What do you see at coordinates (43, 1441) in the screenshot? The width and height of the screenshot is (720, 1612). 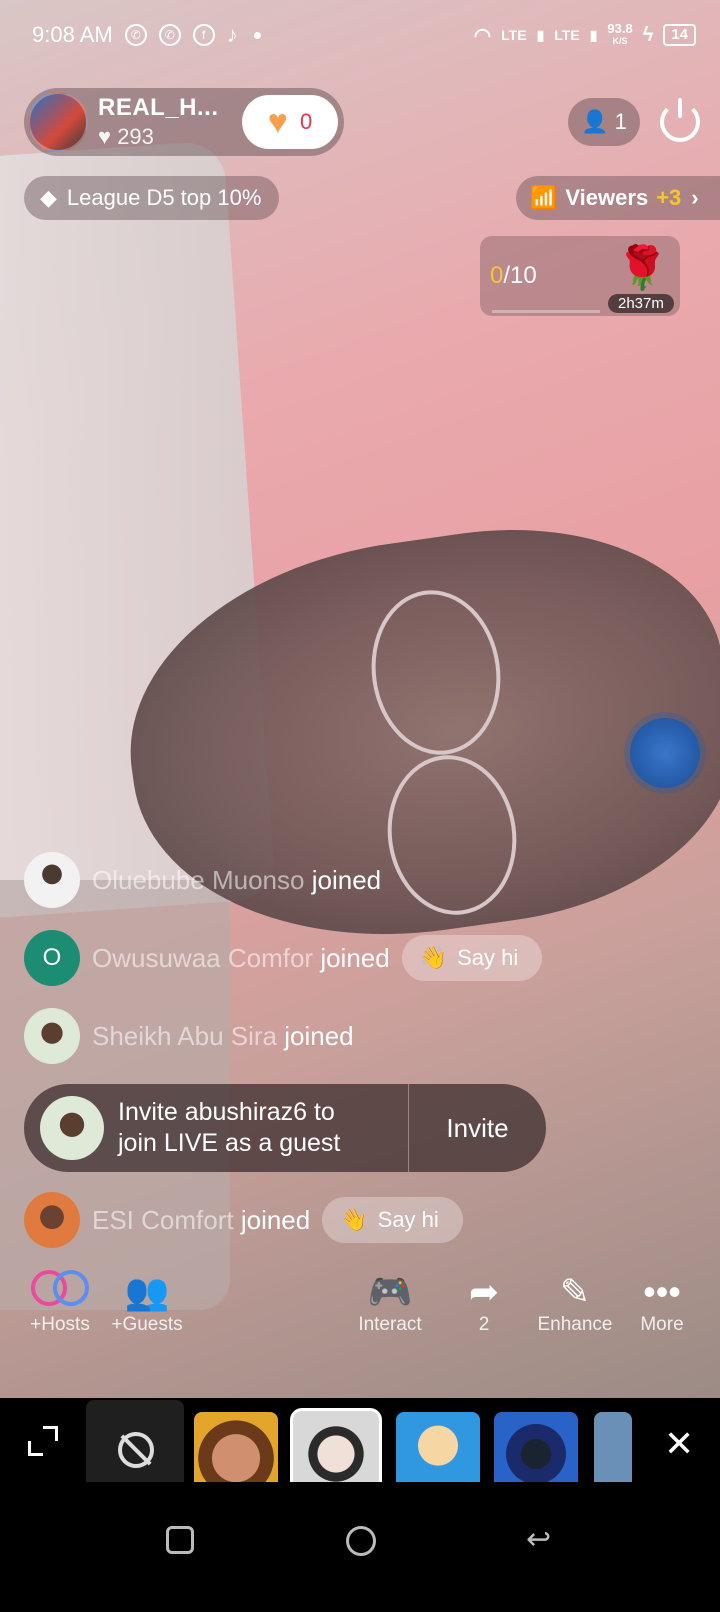 I see `expand-icon` at bounding box center [43, 1441].